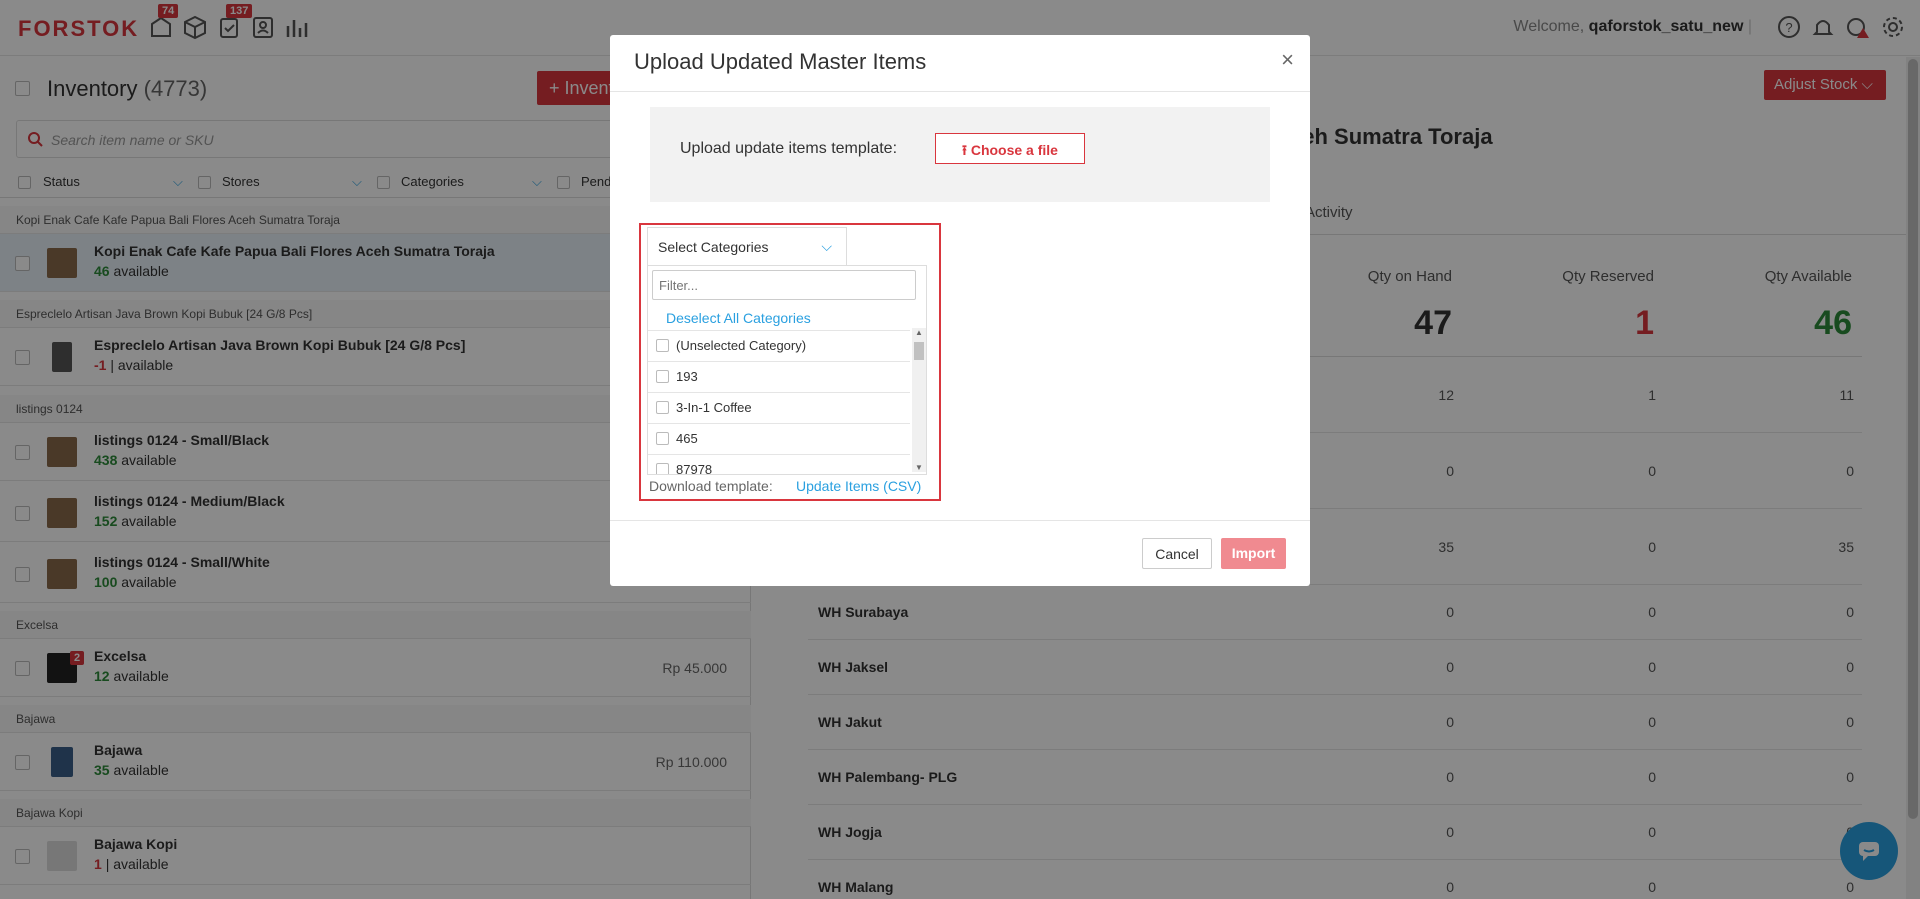  I want to click on download-template-label: Download template:, so click(711, 486).